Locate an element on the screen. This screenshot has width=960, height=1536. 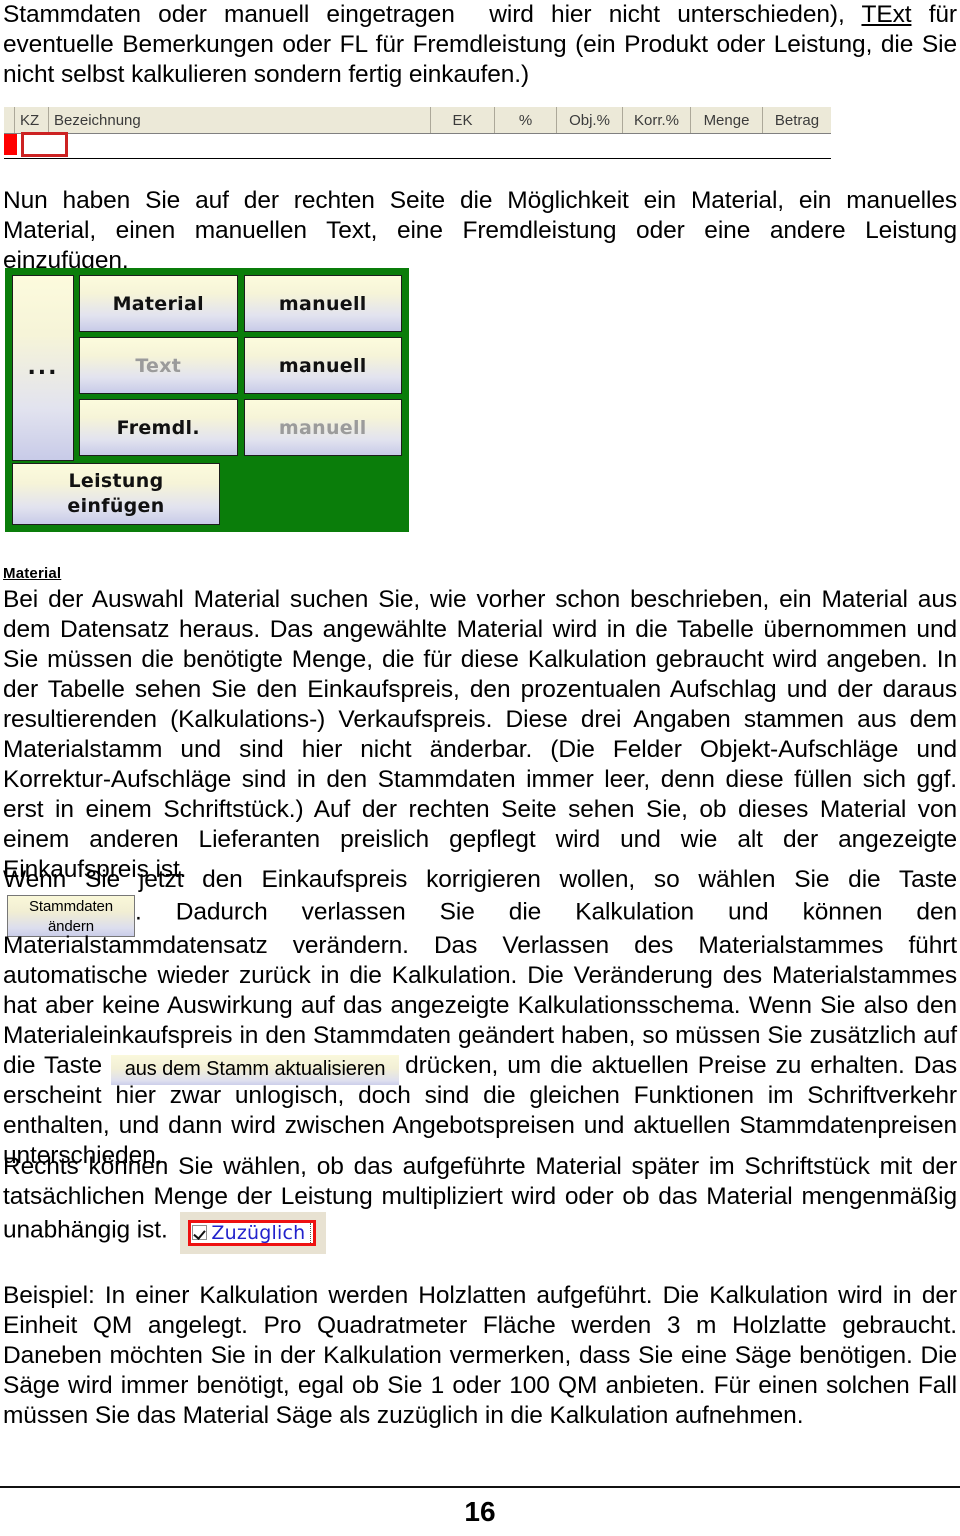
material-manuell-button: manuell is located at coordinates (322, 303).